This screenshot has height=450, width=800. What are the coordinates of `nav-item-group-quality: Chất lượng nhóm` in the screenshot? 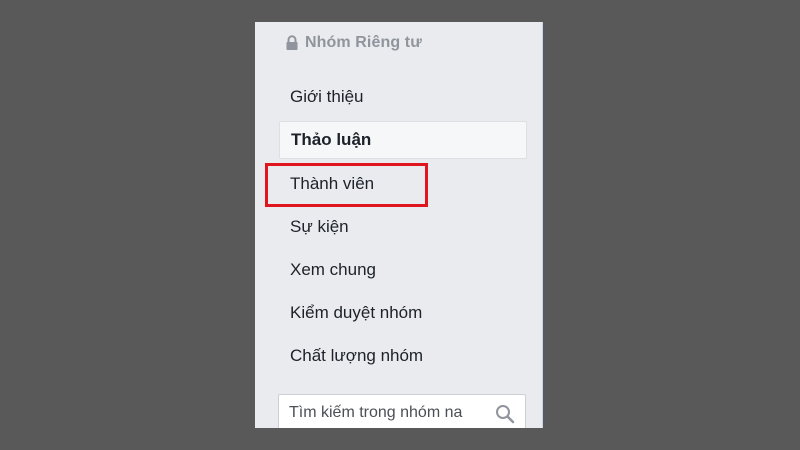 It's located at (403, 356).